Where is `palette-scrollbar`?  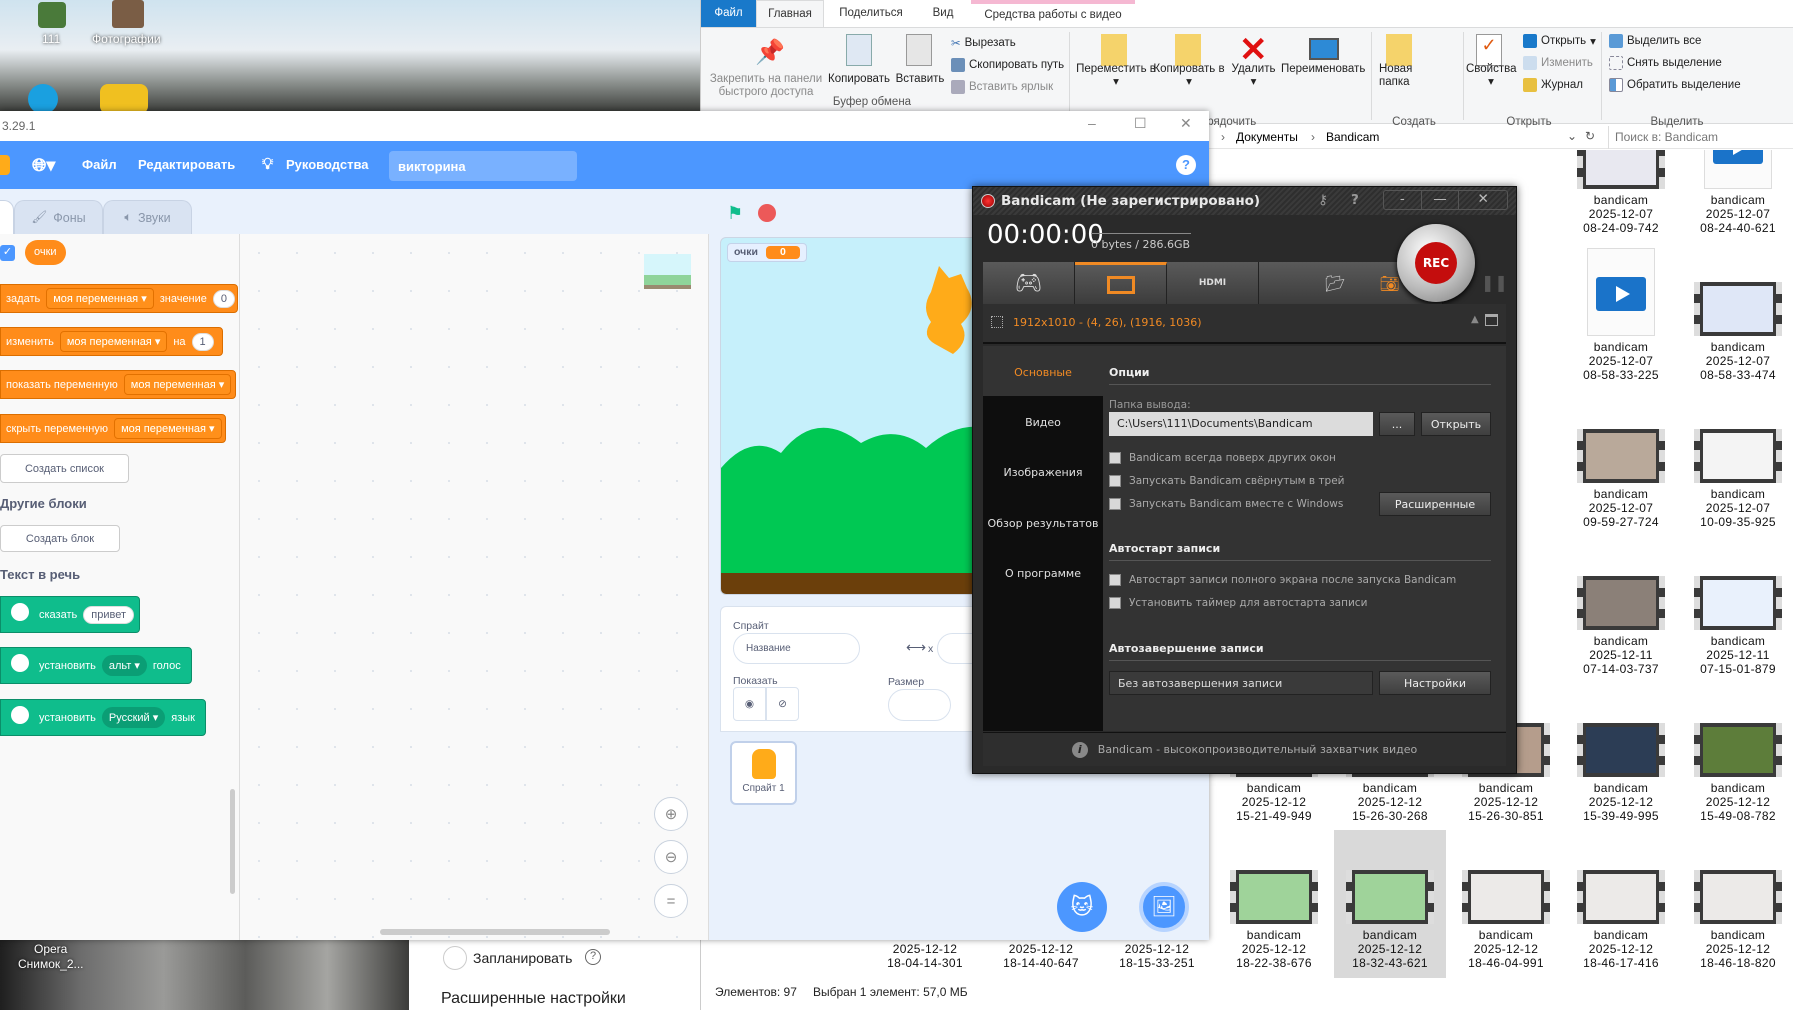
palette-scrollbar is located at coordinates (232, 841).